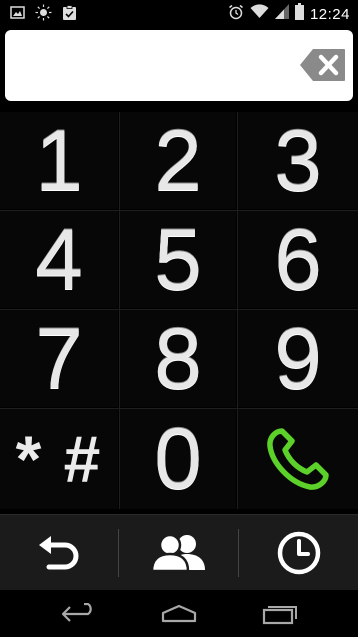  Describe the element at coordinates (69, 15) in the screenshot. I see `clipboard-check-icon` at that location.